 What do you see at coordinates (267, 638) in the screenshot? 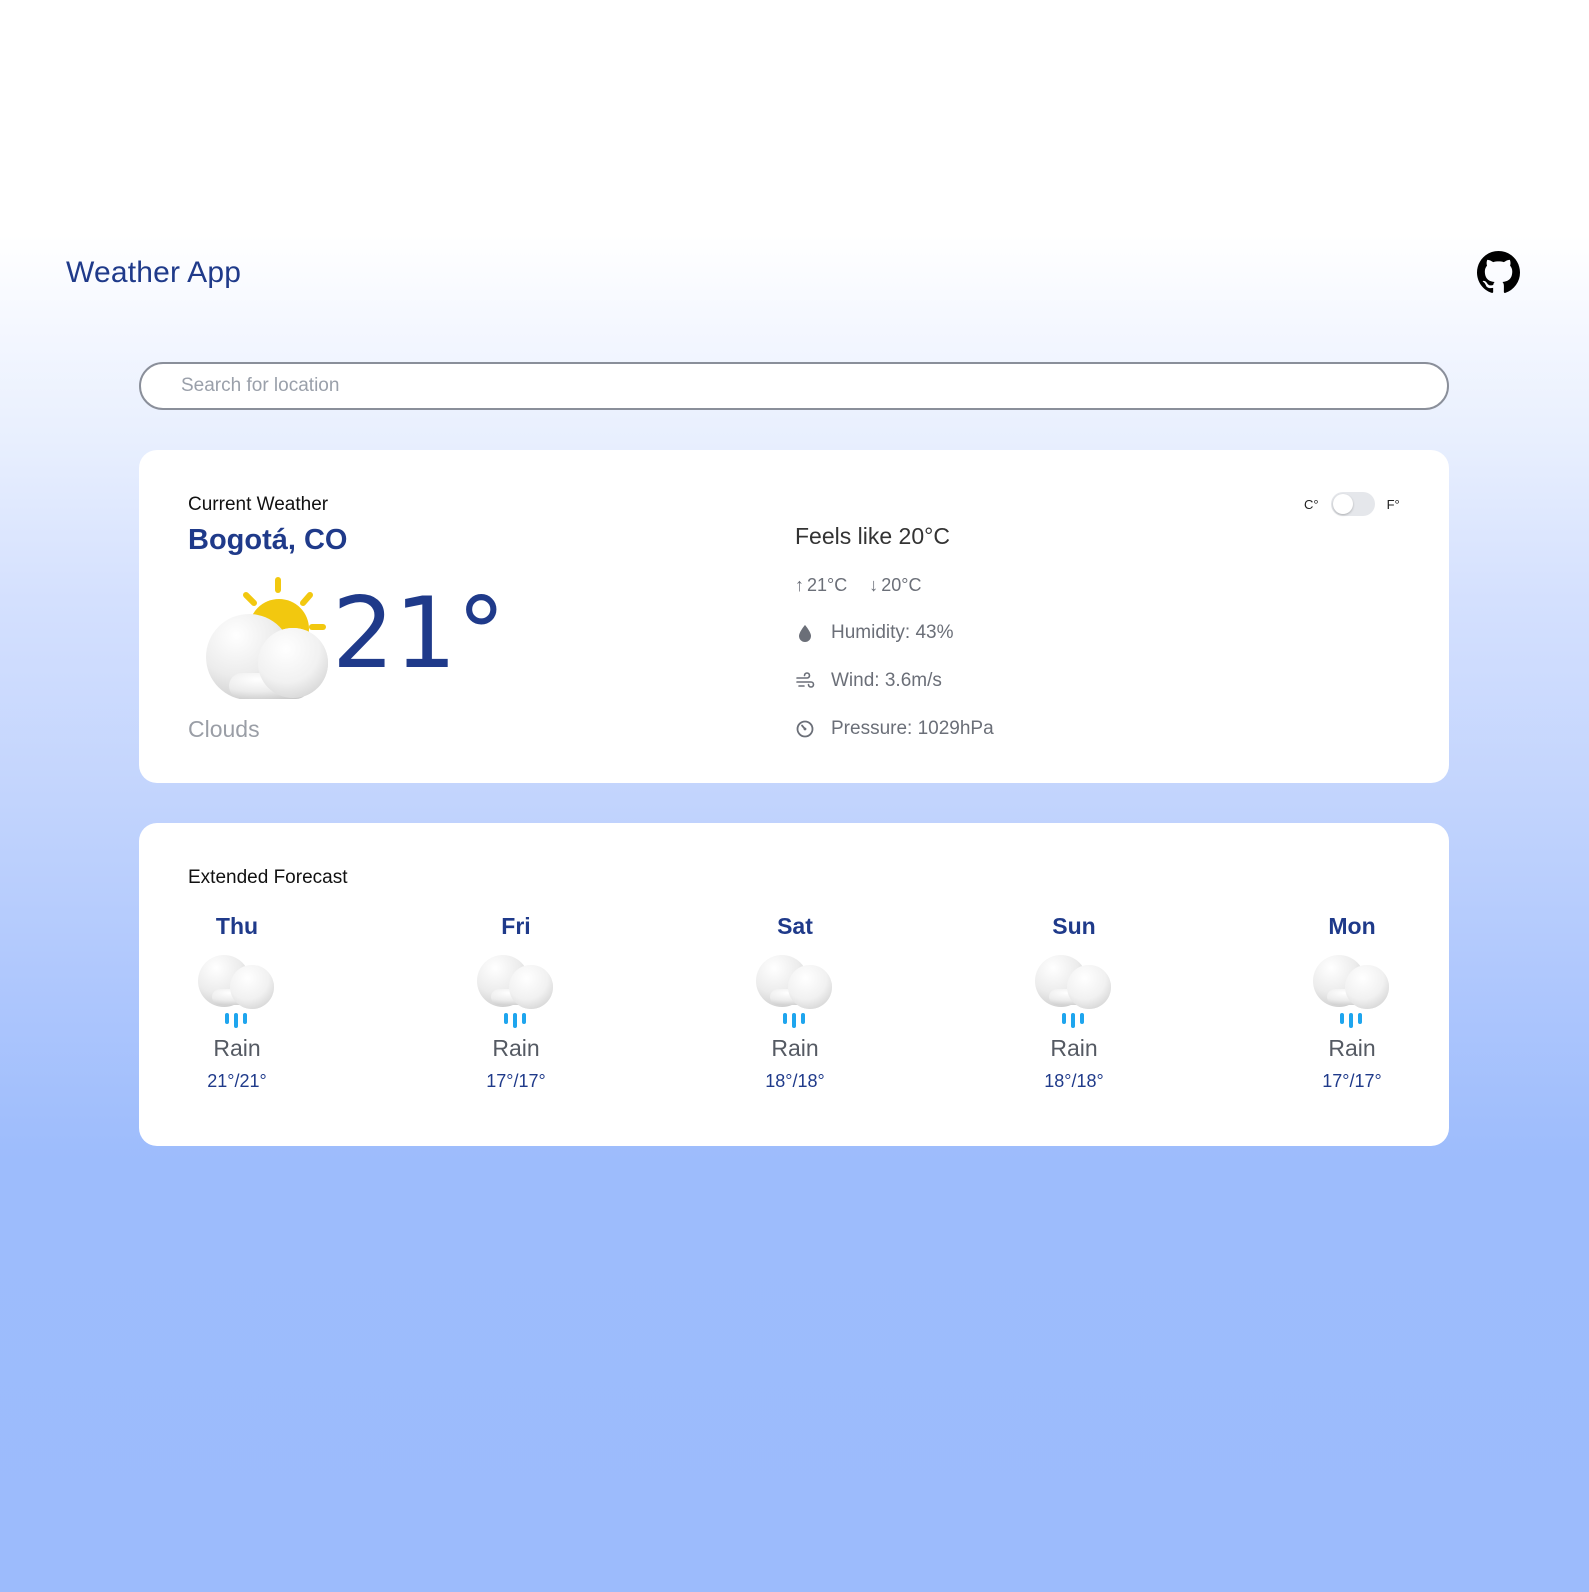
I see `partly-cloudy-icon` at bounding box center [267, 638].